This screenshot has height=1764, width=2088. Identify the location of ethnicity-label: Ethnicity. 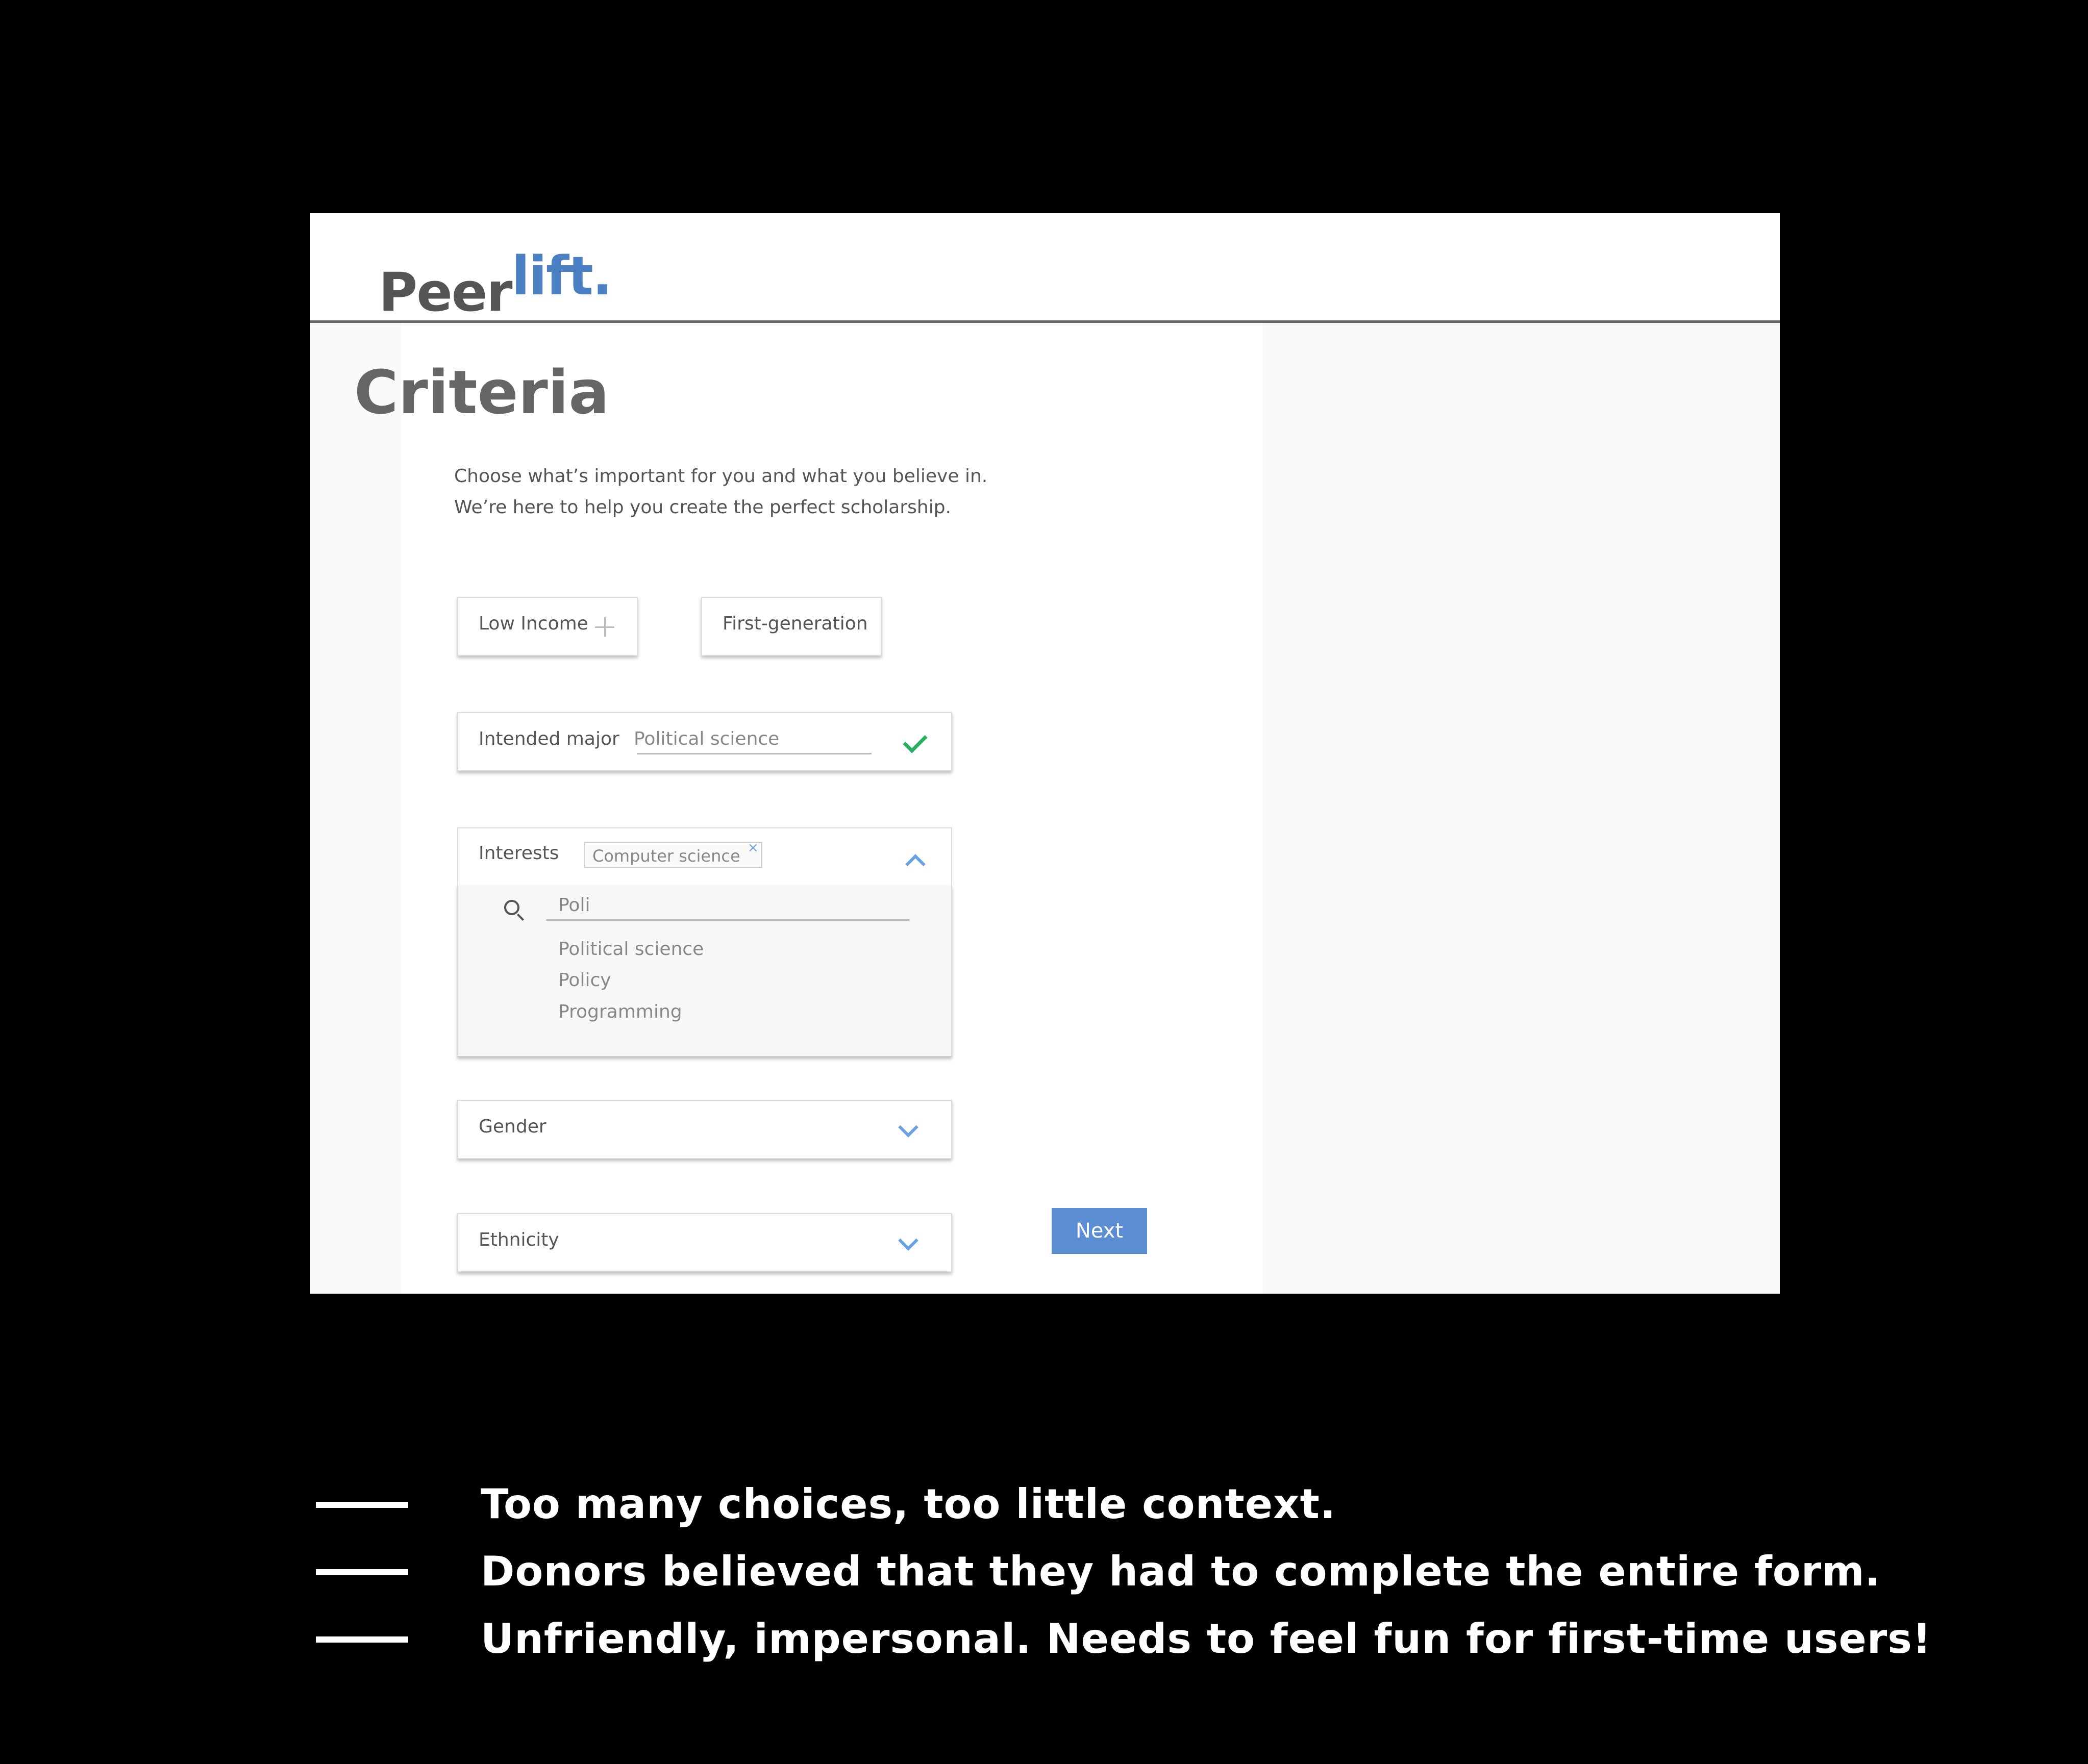
(519, 1239).